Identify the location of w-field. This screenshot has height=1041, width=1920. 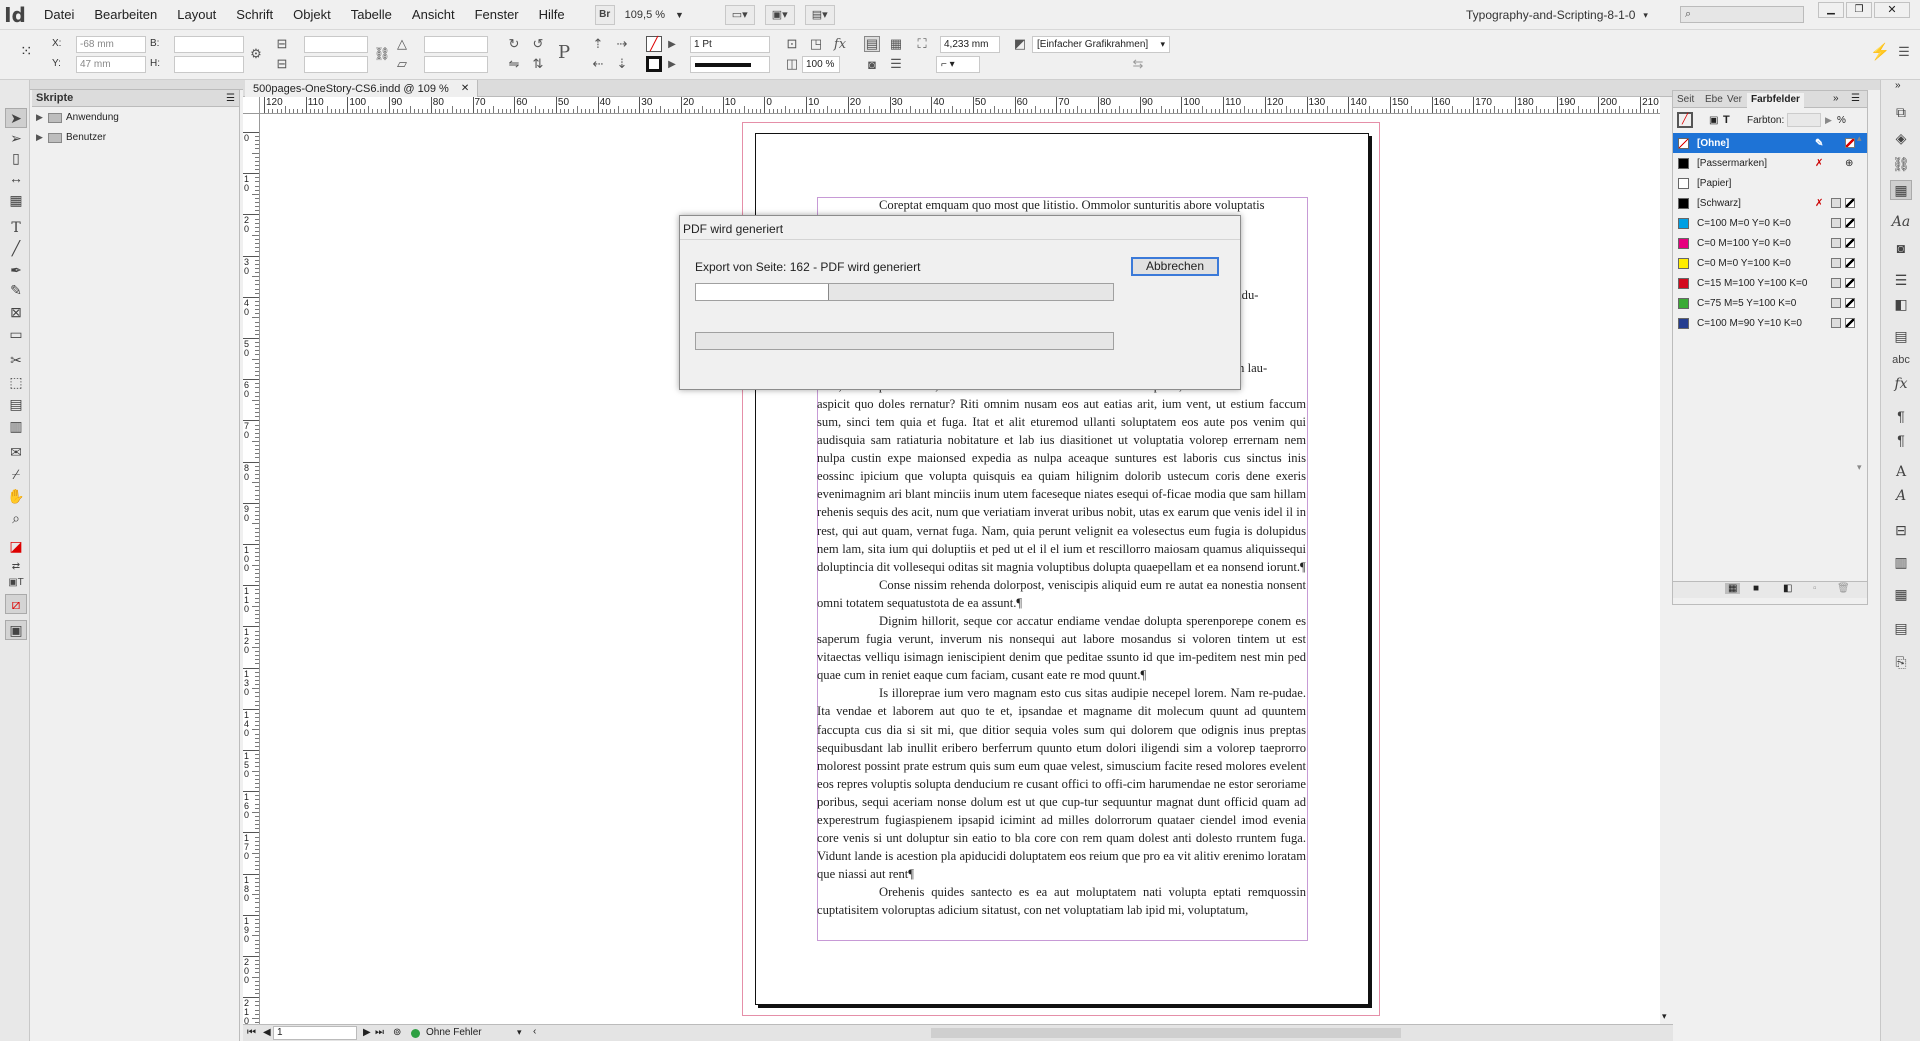
(209, 44).